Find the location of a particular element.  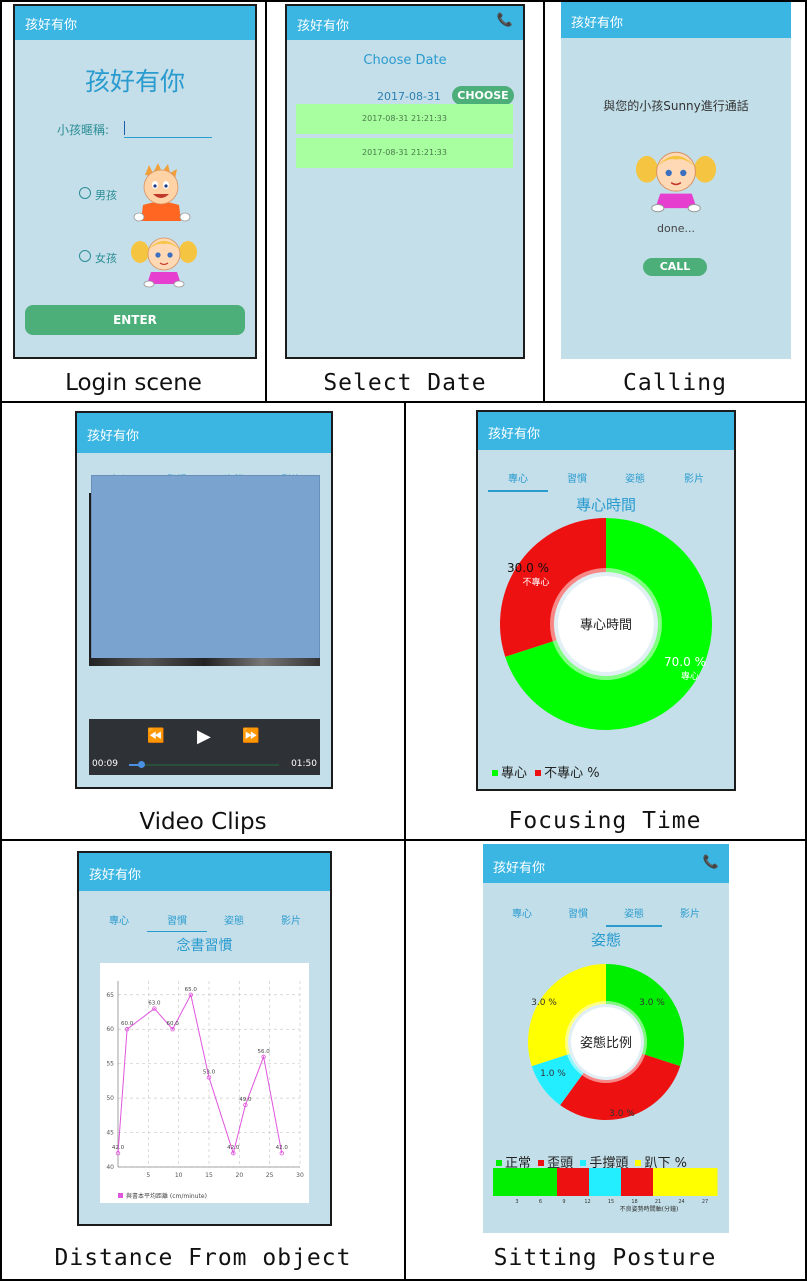

caption-login: Login scene is located at coordinates (133, 383).